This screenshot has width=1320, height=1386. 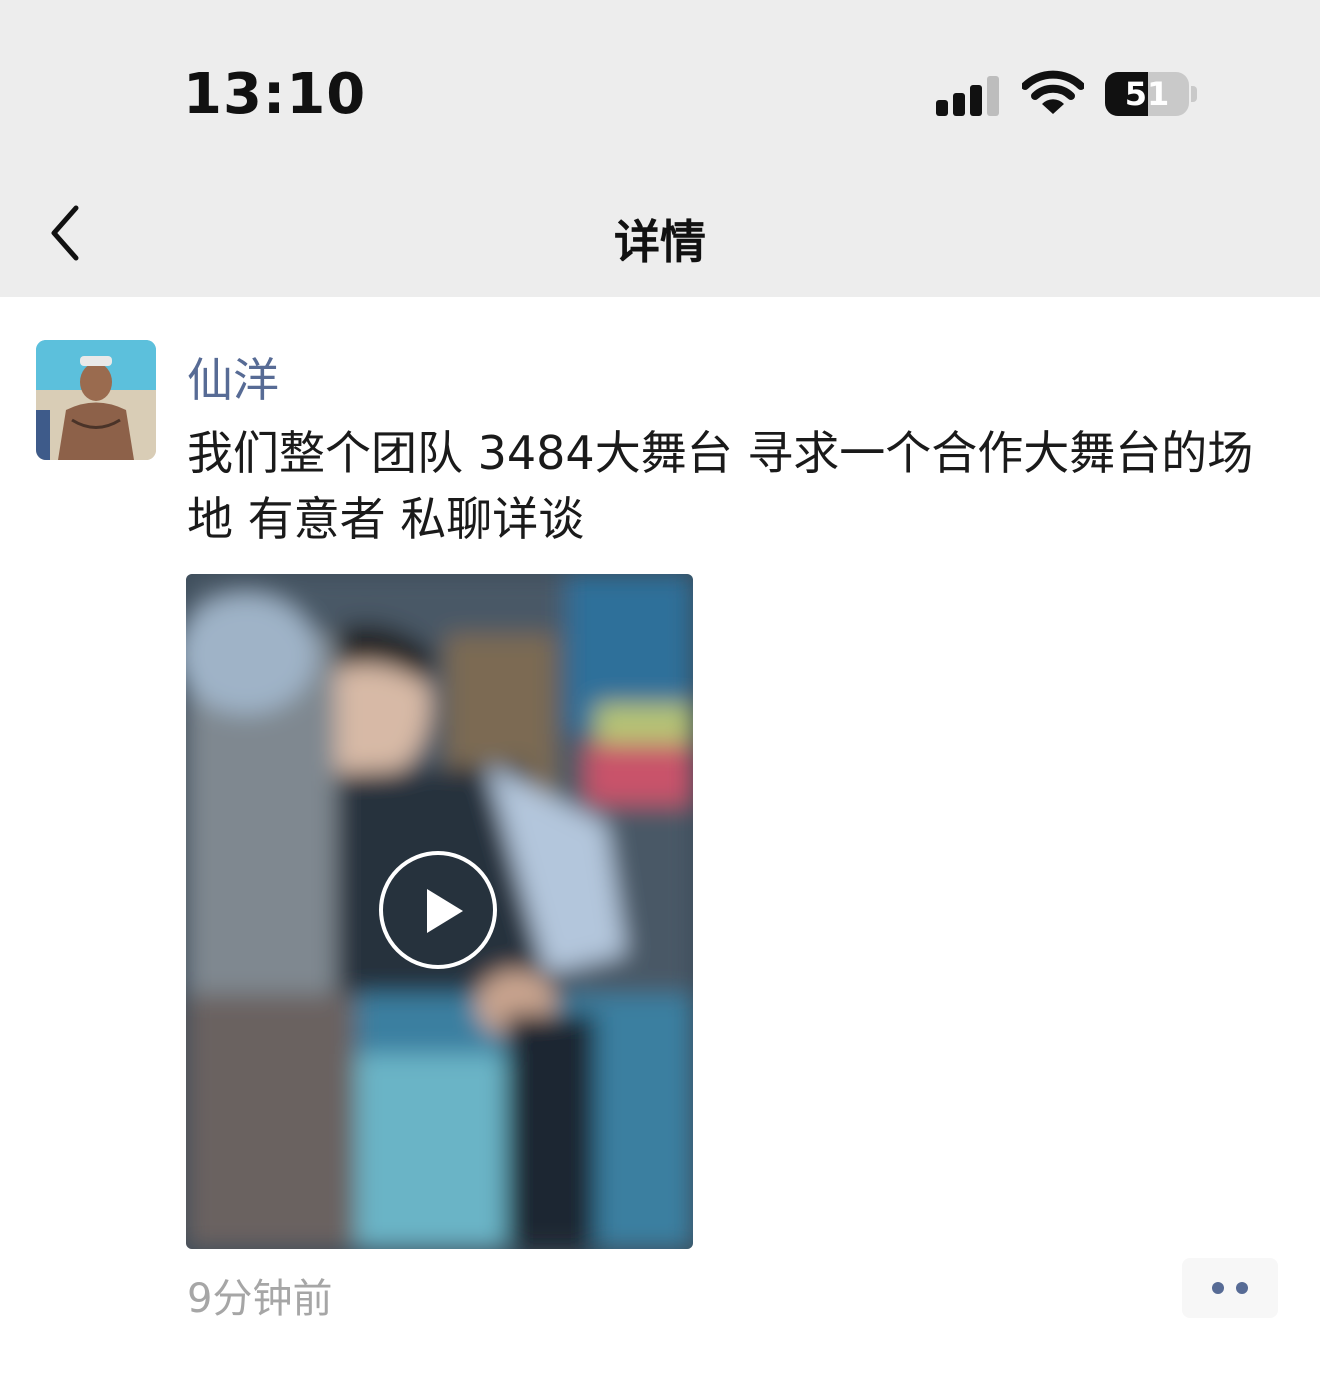 I want to click on status-time: 13:10, so click(x=275, y=94).